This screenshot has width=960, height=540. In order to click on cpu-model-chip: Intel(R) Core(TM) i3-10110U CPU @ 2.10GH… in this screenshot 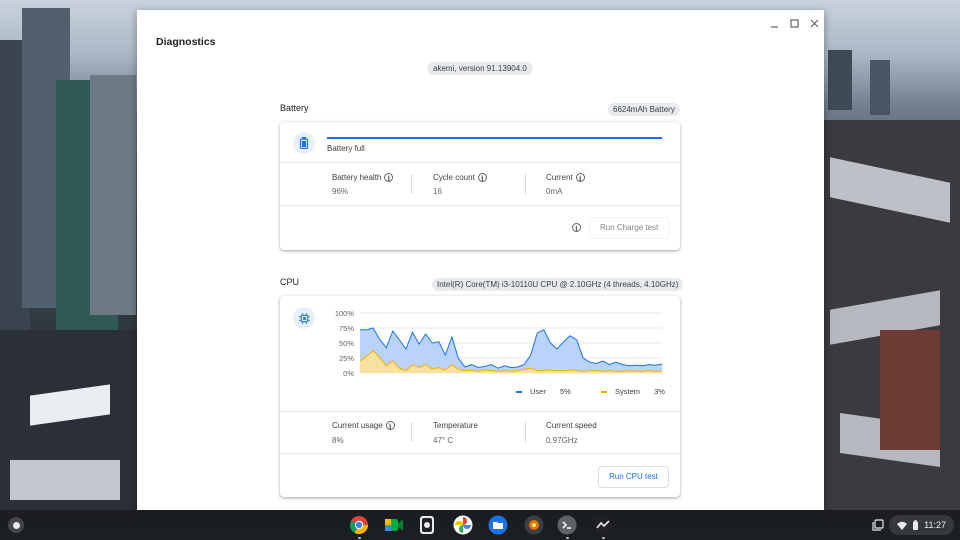, I will do `click(558, 284)`.